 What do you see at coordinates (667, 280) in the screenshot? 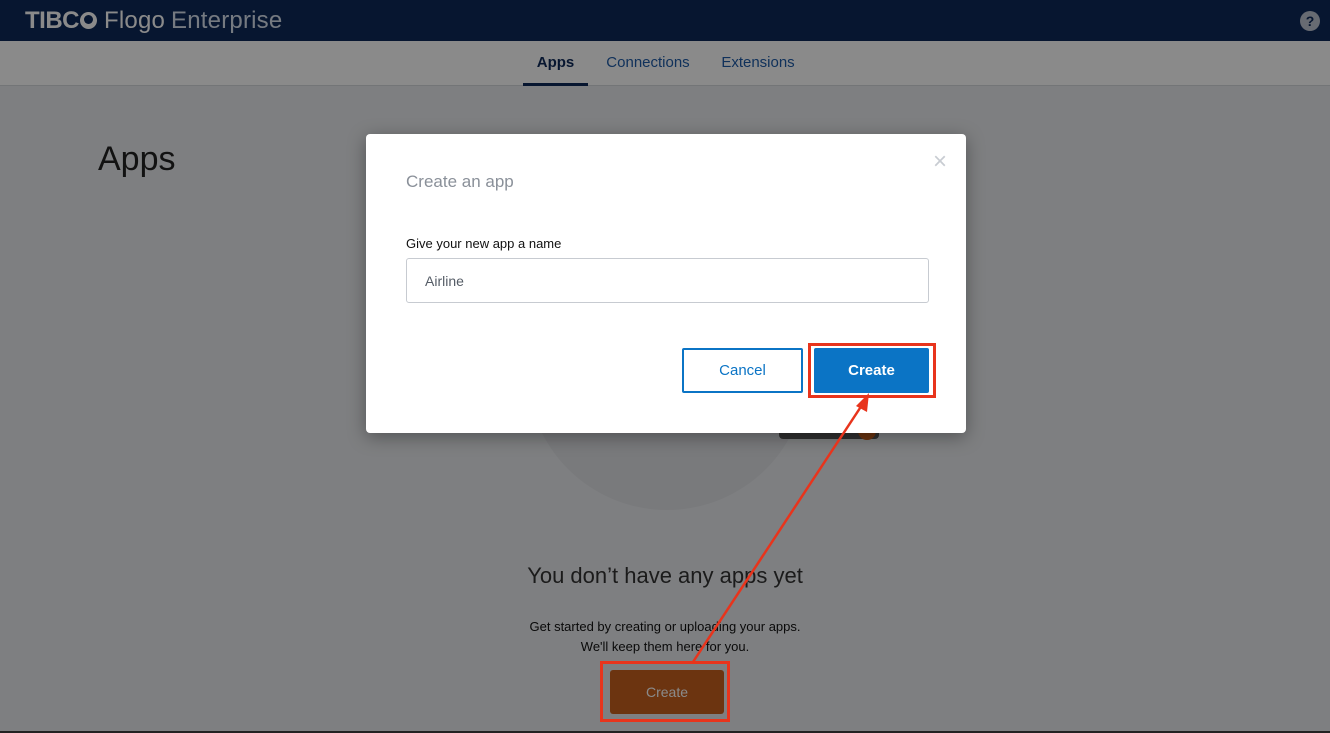
I see `app-name-input` at bounding box center [667, 280].